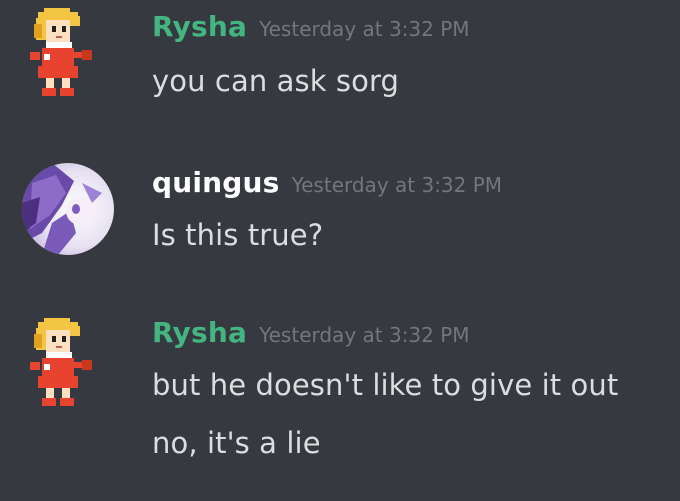  What do you see at coordinates (216, 182) in the screenshot?
I see `username: quingus` at bounding box center [216, 182].